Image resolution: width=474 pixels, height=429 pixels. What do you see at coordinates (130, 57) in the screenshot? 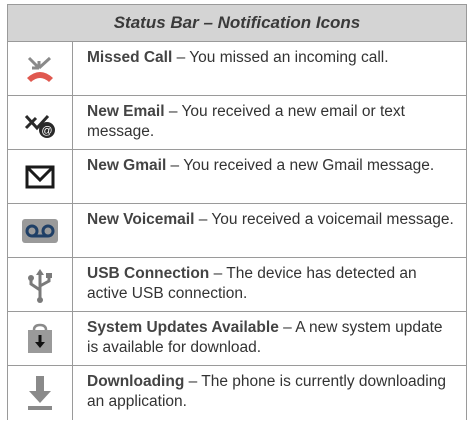
I see `row-title: Missed Call` at bounding box center [130, 57].